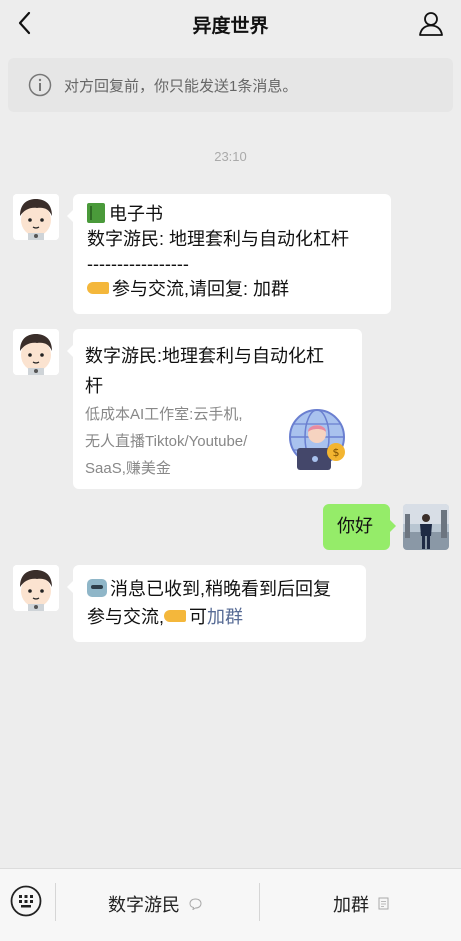 The image size is (461, 941). What do you see at coordinates (355, 526) in the screenshot?
I see `message-text: 你好` at bounding box center [355, 526].